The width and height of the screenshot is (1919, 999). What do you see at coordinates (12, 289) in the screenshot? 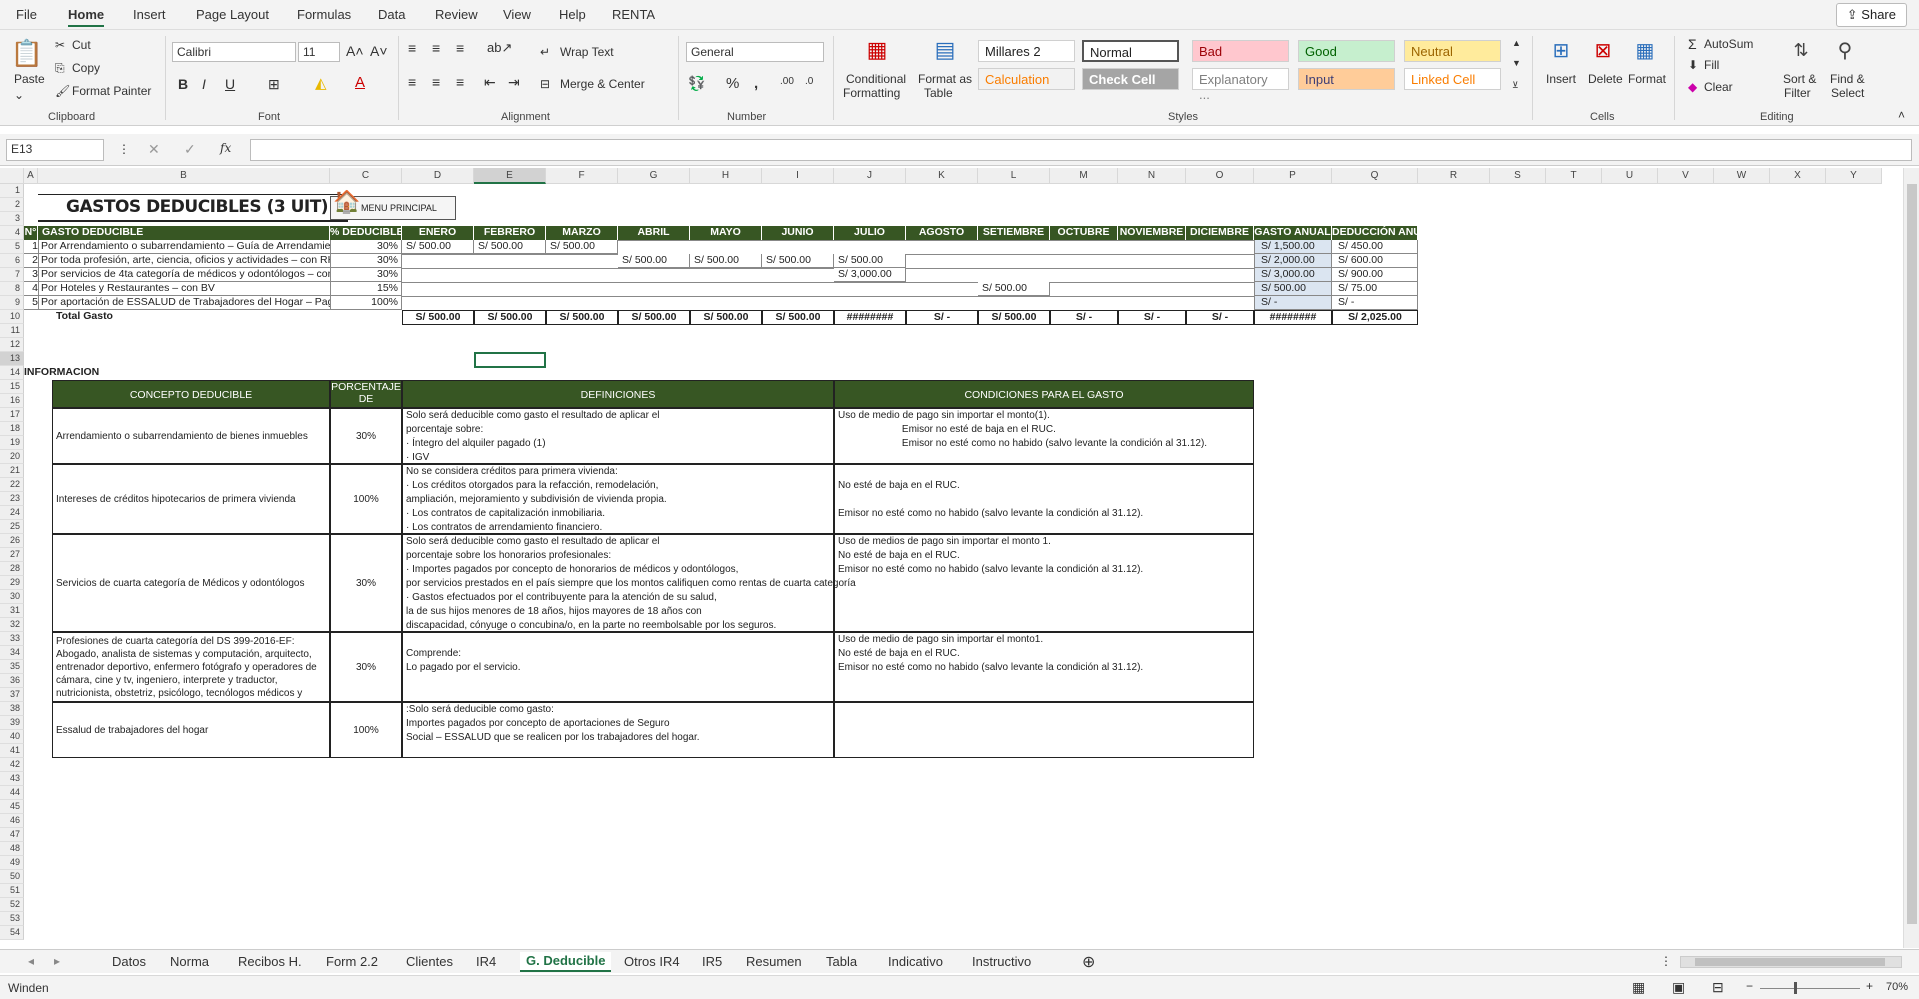
I see `row-header: 8` at bounding box center [12, 289].